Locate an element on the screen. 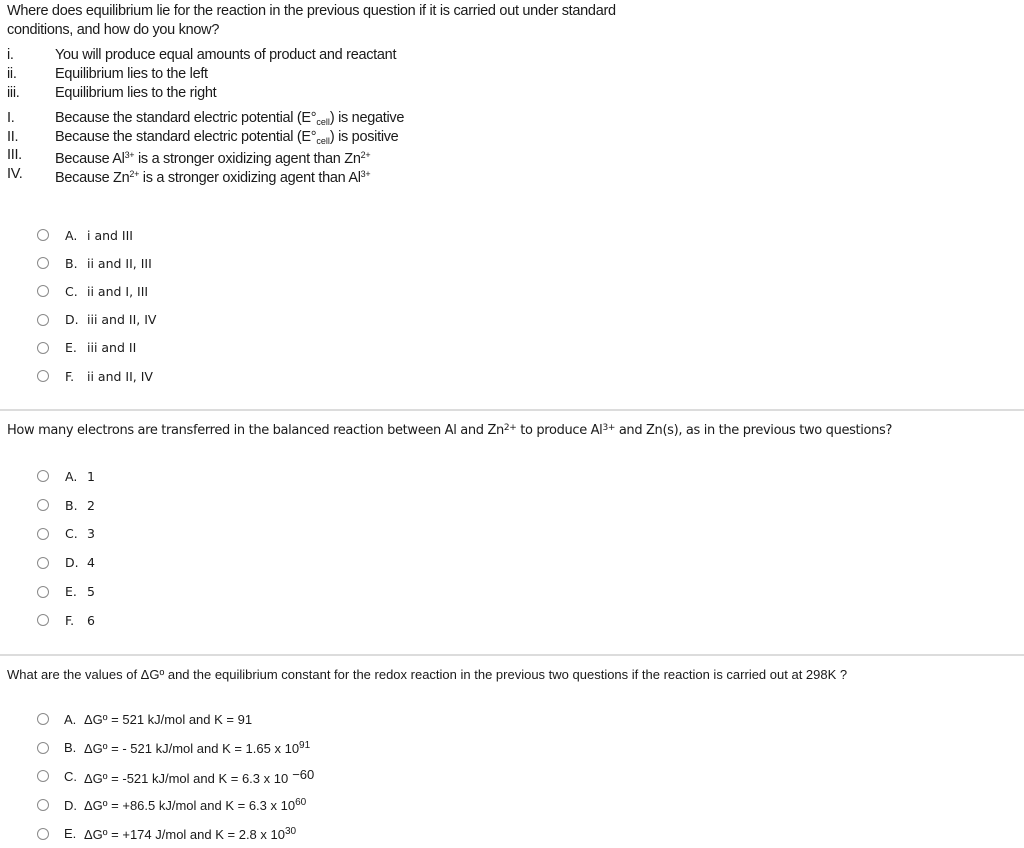 The height and width of the screenshot is (848, 1024). option-text: 3 is located at coordinates (91, 534).